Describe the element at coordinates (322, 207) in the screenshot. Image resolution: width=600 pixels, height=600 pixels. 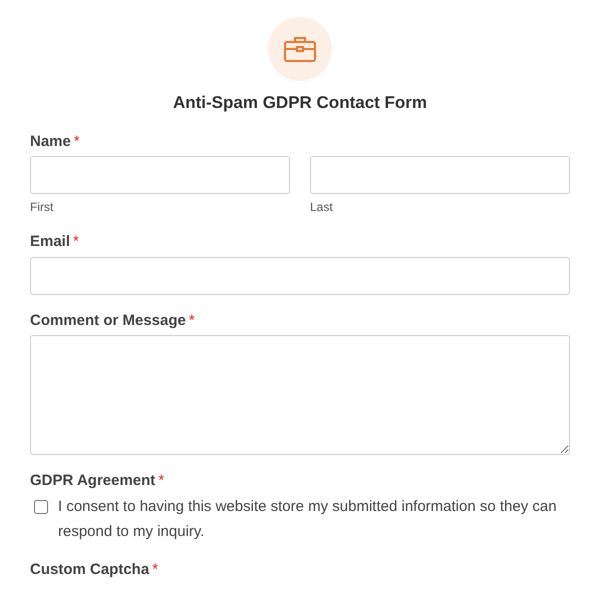
I see `sublabel: Last` at that location.